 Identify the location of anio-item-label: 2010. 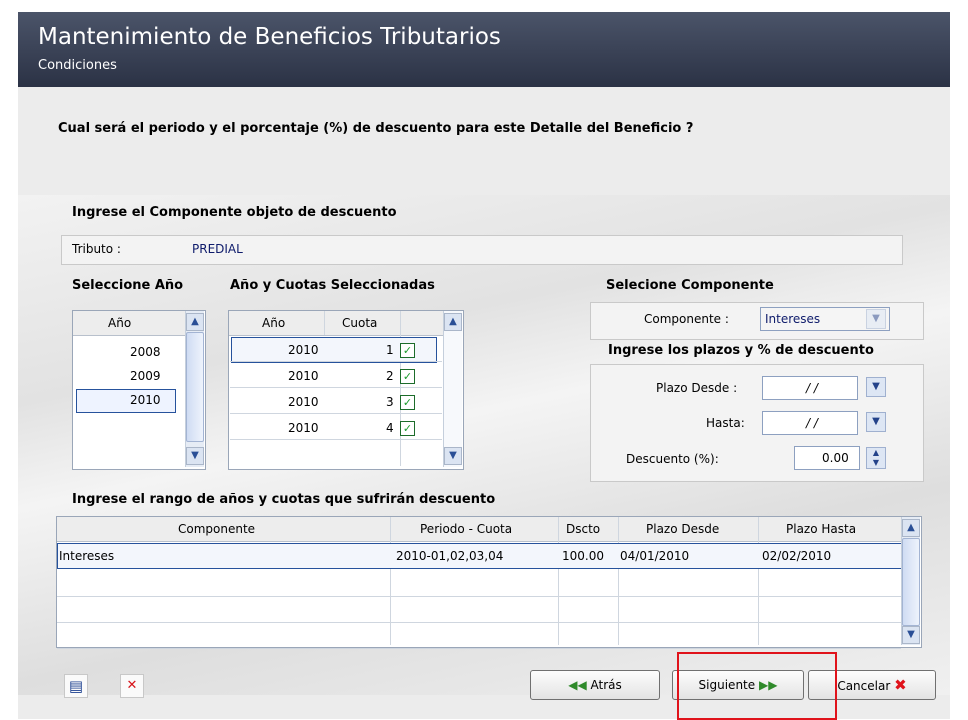
(145, 400).